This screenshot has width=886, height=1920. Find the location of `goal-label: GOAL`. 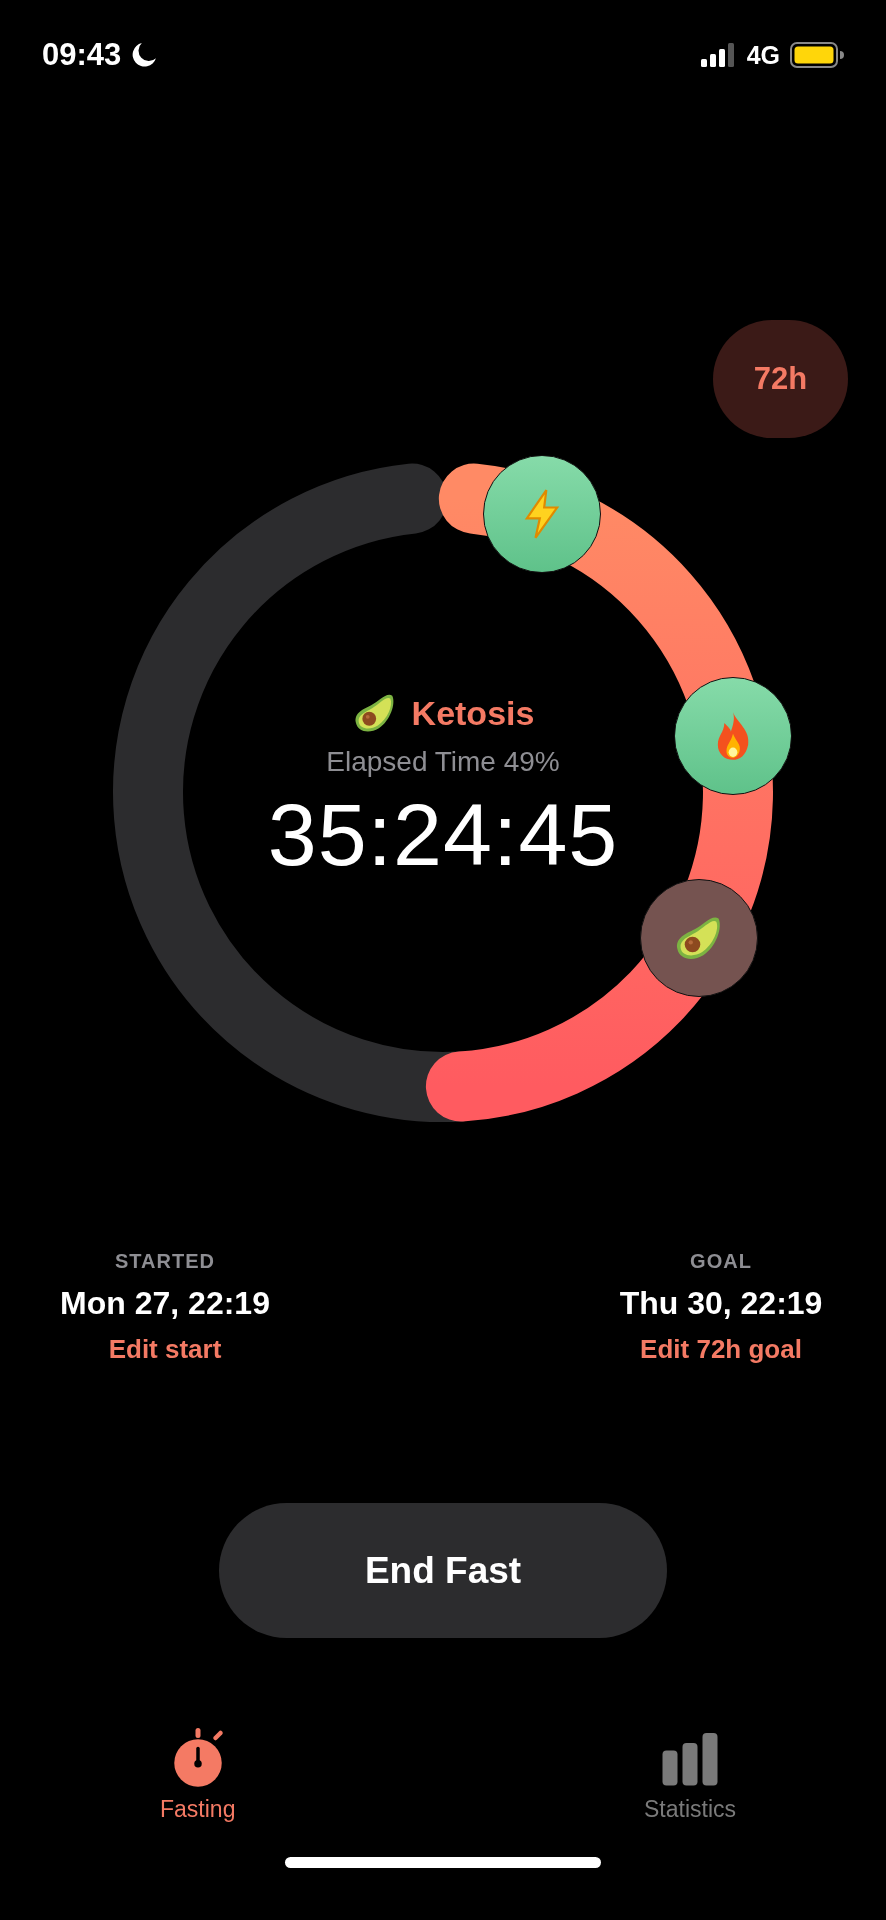

goal-label: GOAL is located at coordinates (721, 1261).